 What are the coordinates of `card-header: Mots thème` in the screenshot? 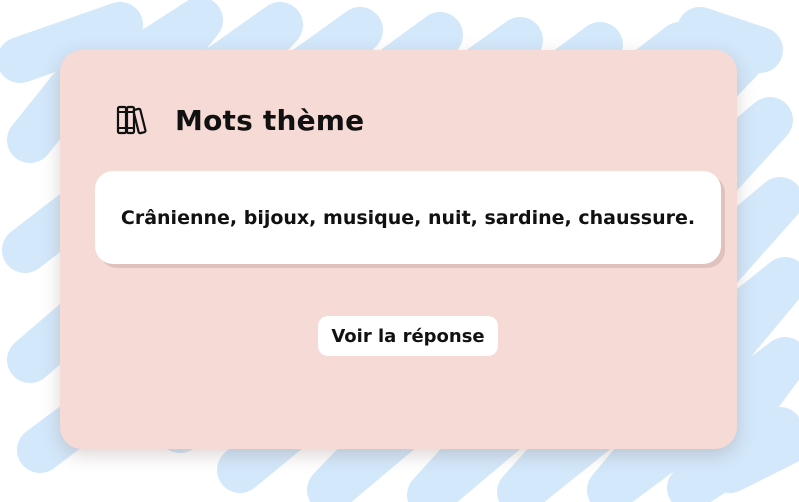 It's located at (239, 120).